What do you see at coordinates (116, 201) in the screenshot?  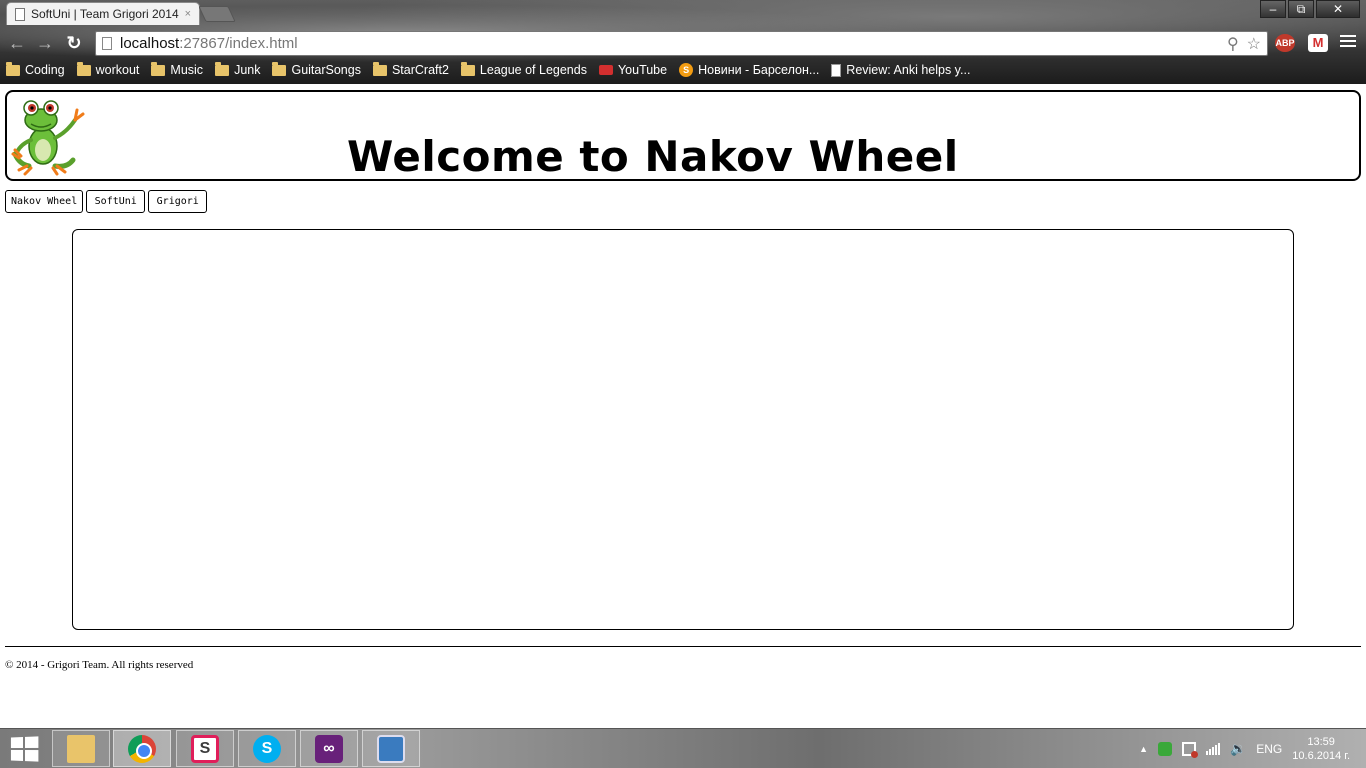 I see `nav-link-softuni: SoftUni` at bounding box center [116, 201].